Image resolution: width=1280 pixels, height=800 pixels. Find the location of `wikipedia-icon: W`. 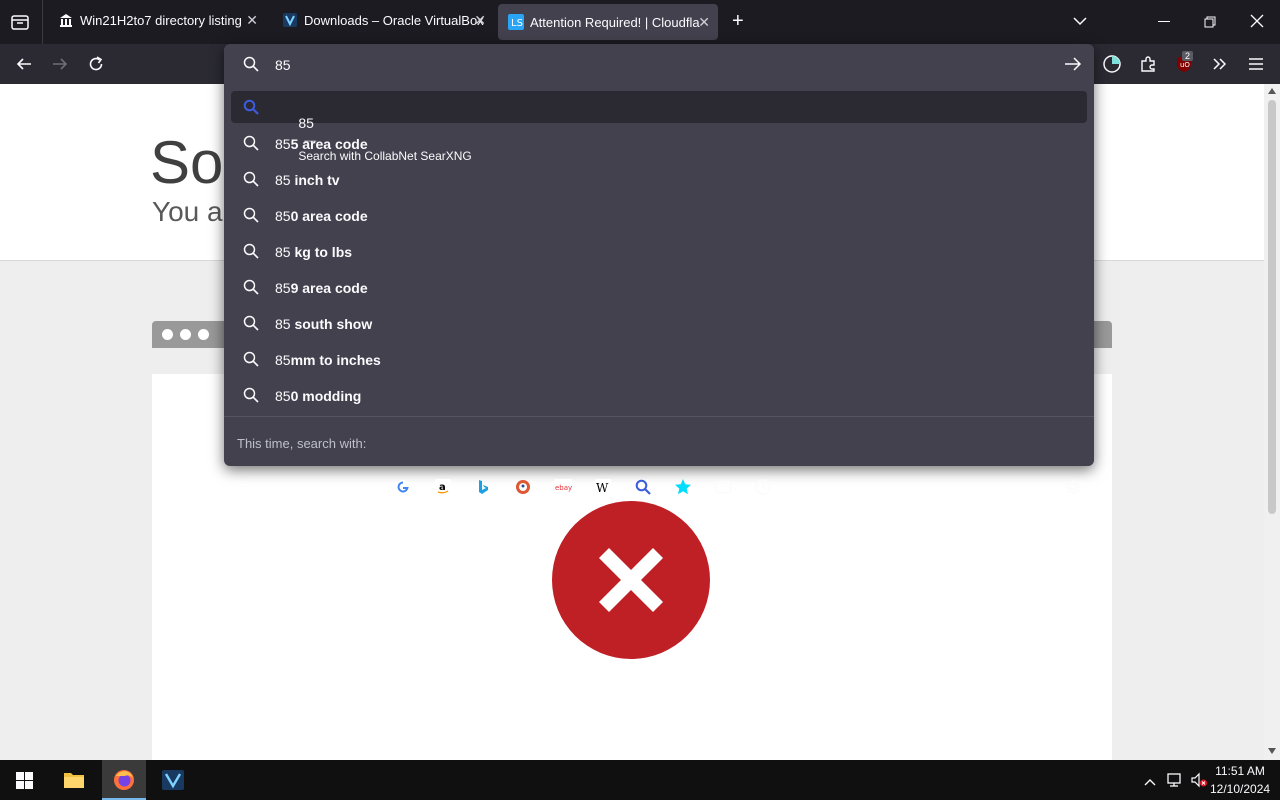

wikipedia-icon: W is located at coordinates (603, 487).